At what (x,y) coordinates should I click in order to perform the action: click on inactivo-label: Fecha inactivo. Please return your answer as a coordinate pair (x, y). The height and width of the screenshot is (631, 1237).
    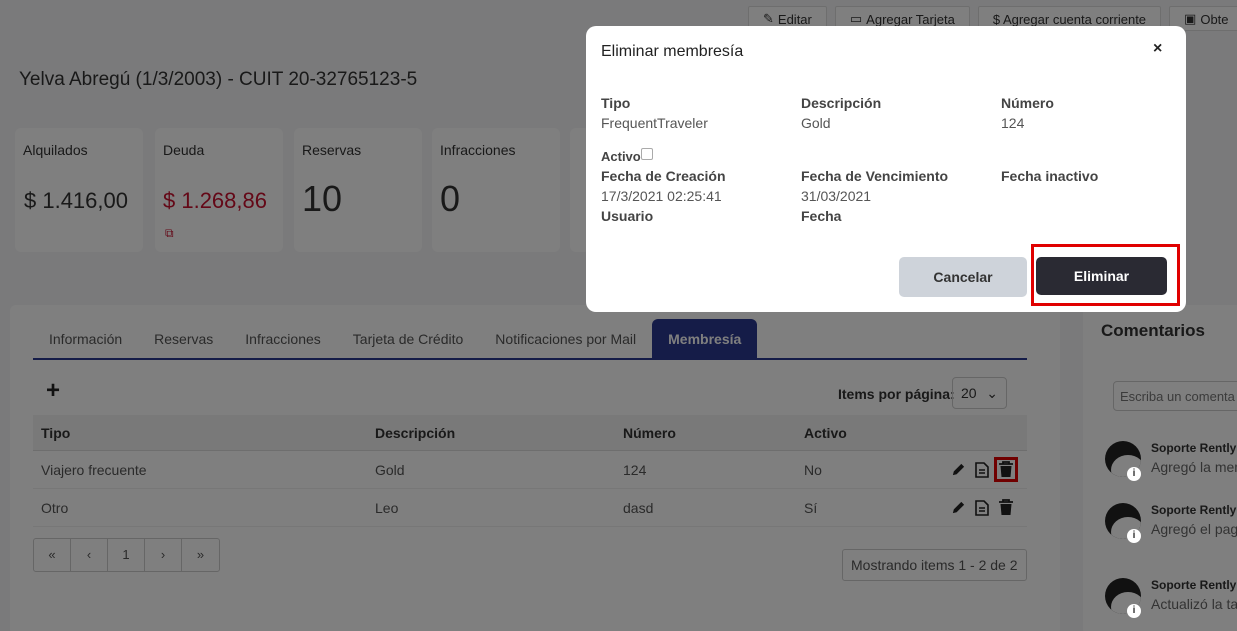
    Looking at the image, I should click on (1050, 176).